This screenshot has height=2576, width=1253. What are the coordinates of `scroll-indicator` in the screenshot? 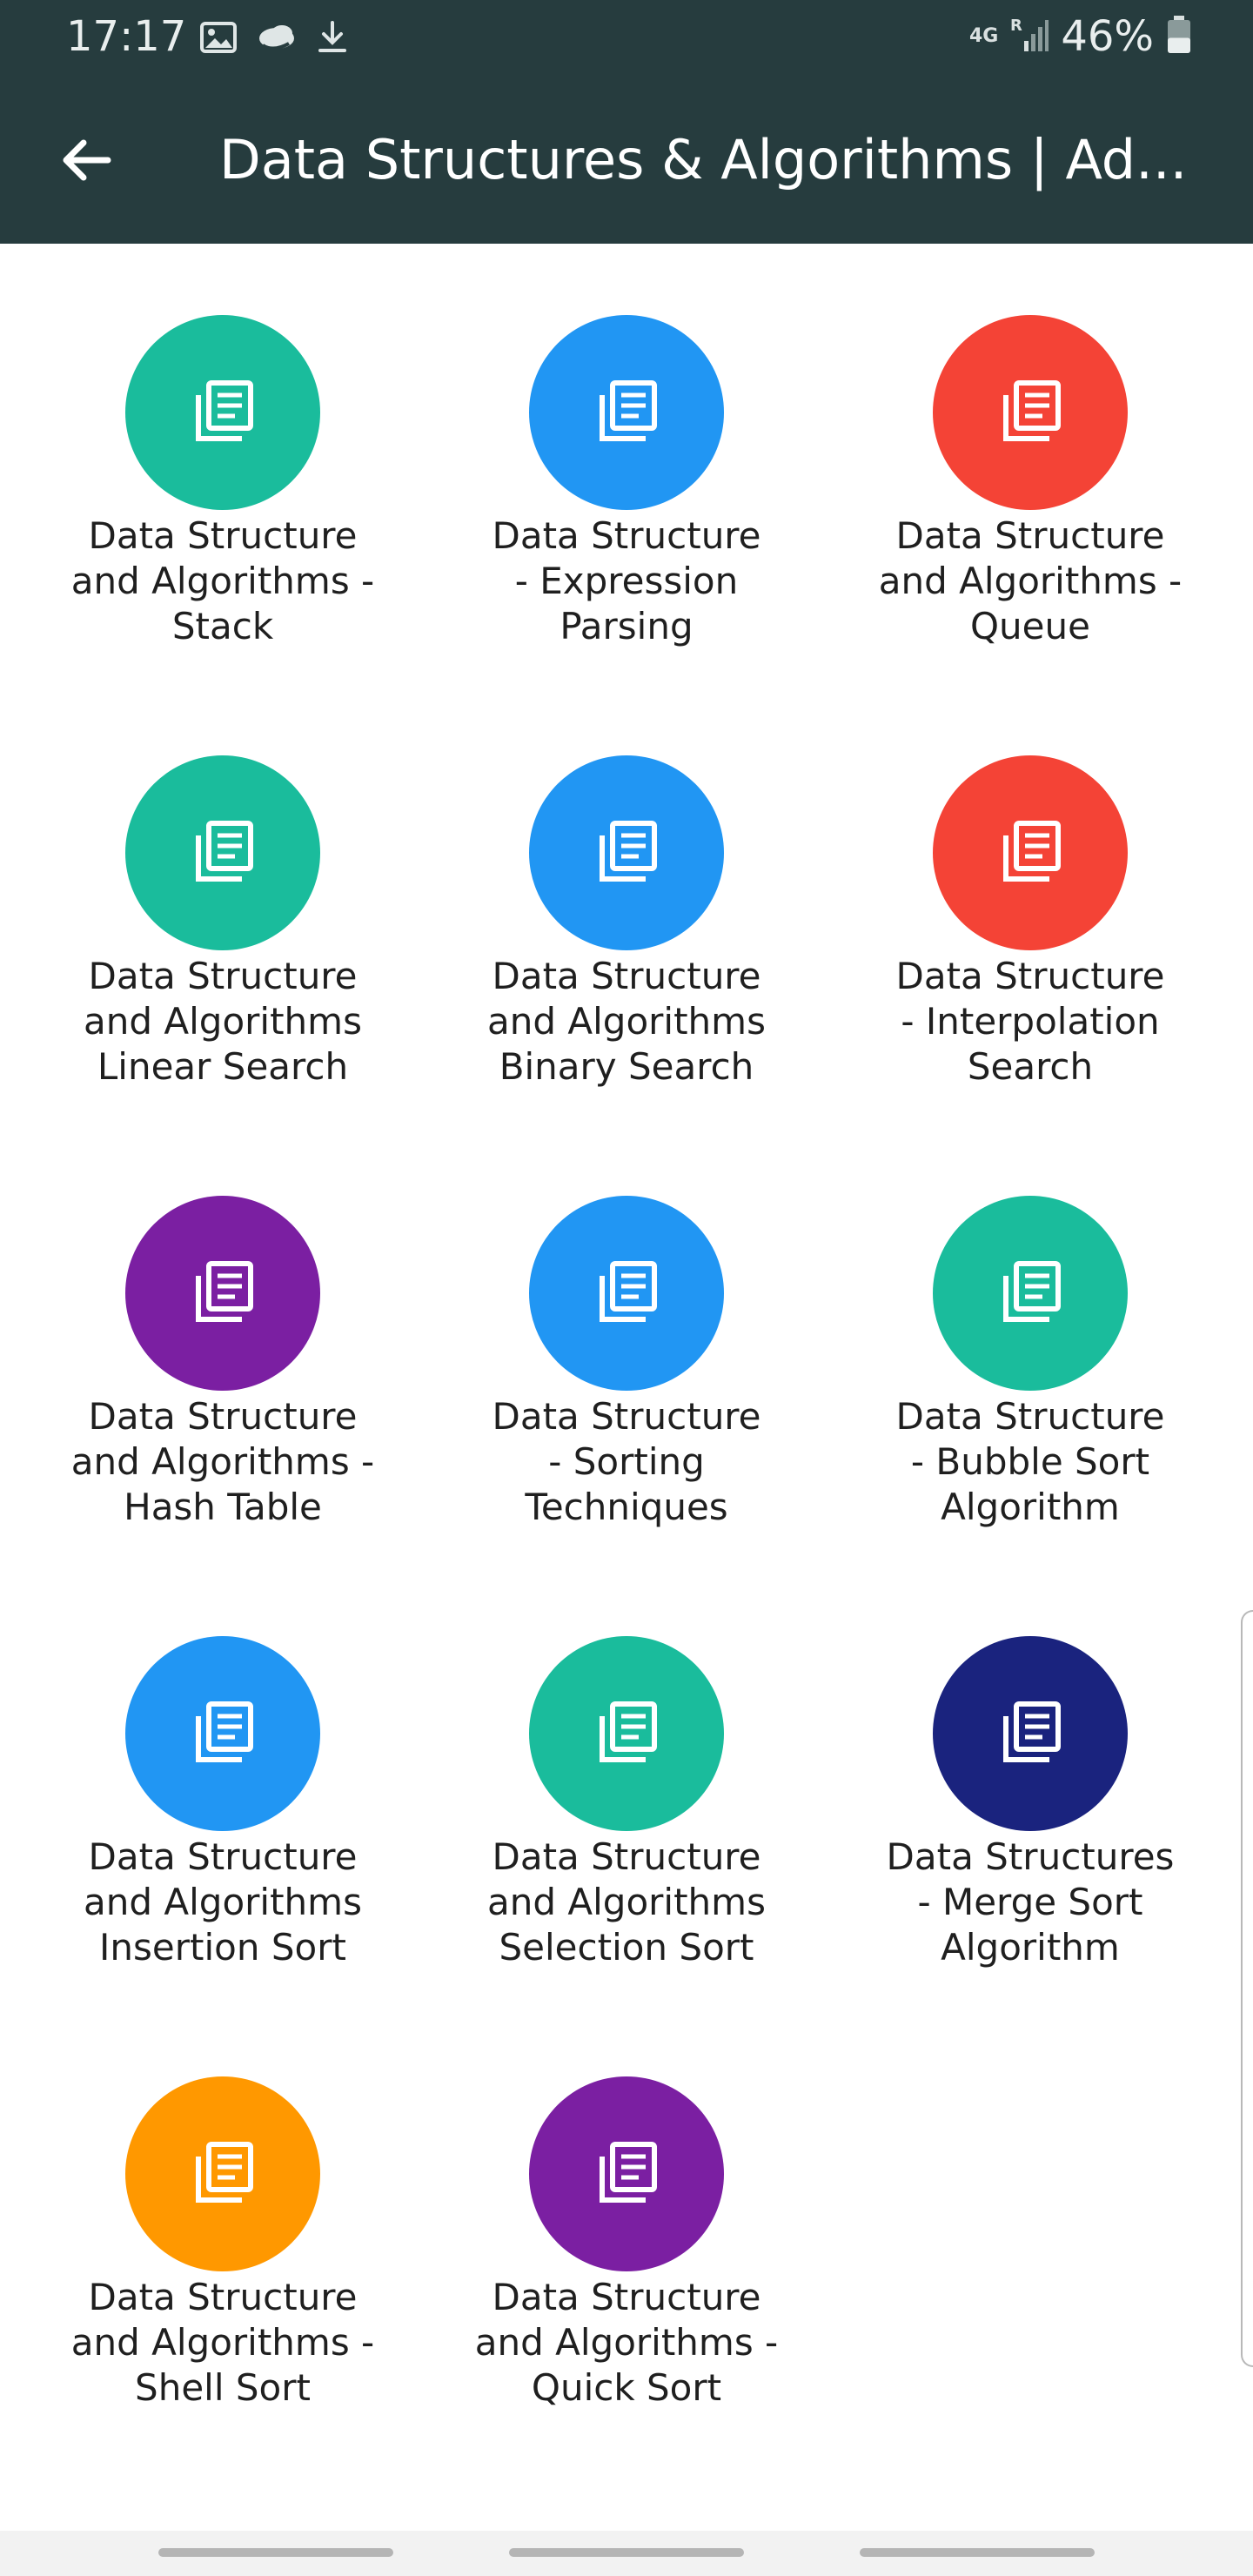 It's located at (1247, 1988).